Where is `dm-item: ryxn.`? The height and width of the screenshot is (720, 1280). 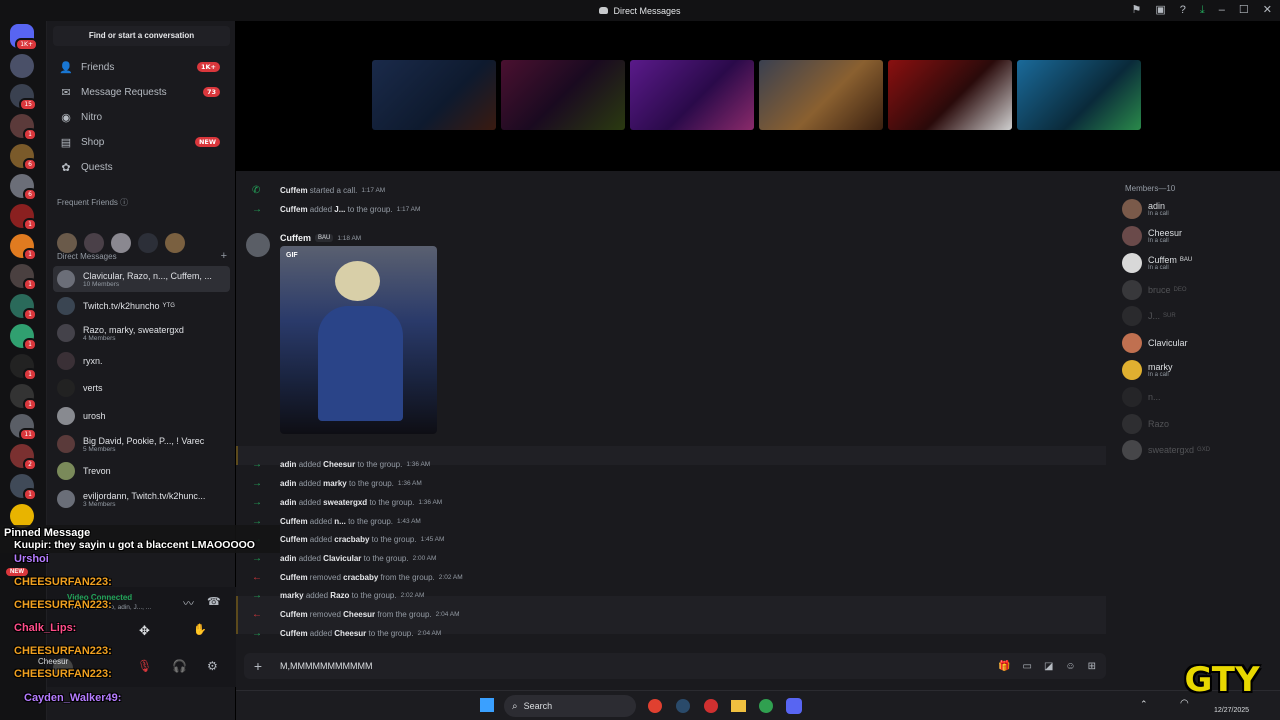 dm-item: ryxn. is located at coordinates (141, 361).